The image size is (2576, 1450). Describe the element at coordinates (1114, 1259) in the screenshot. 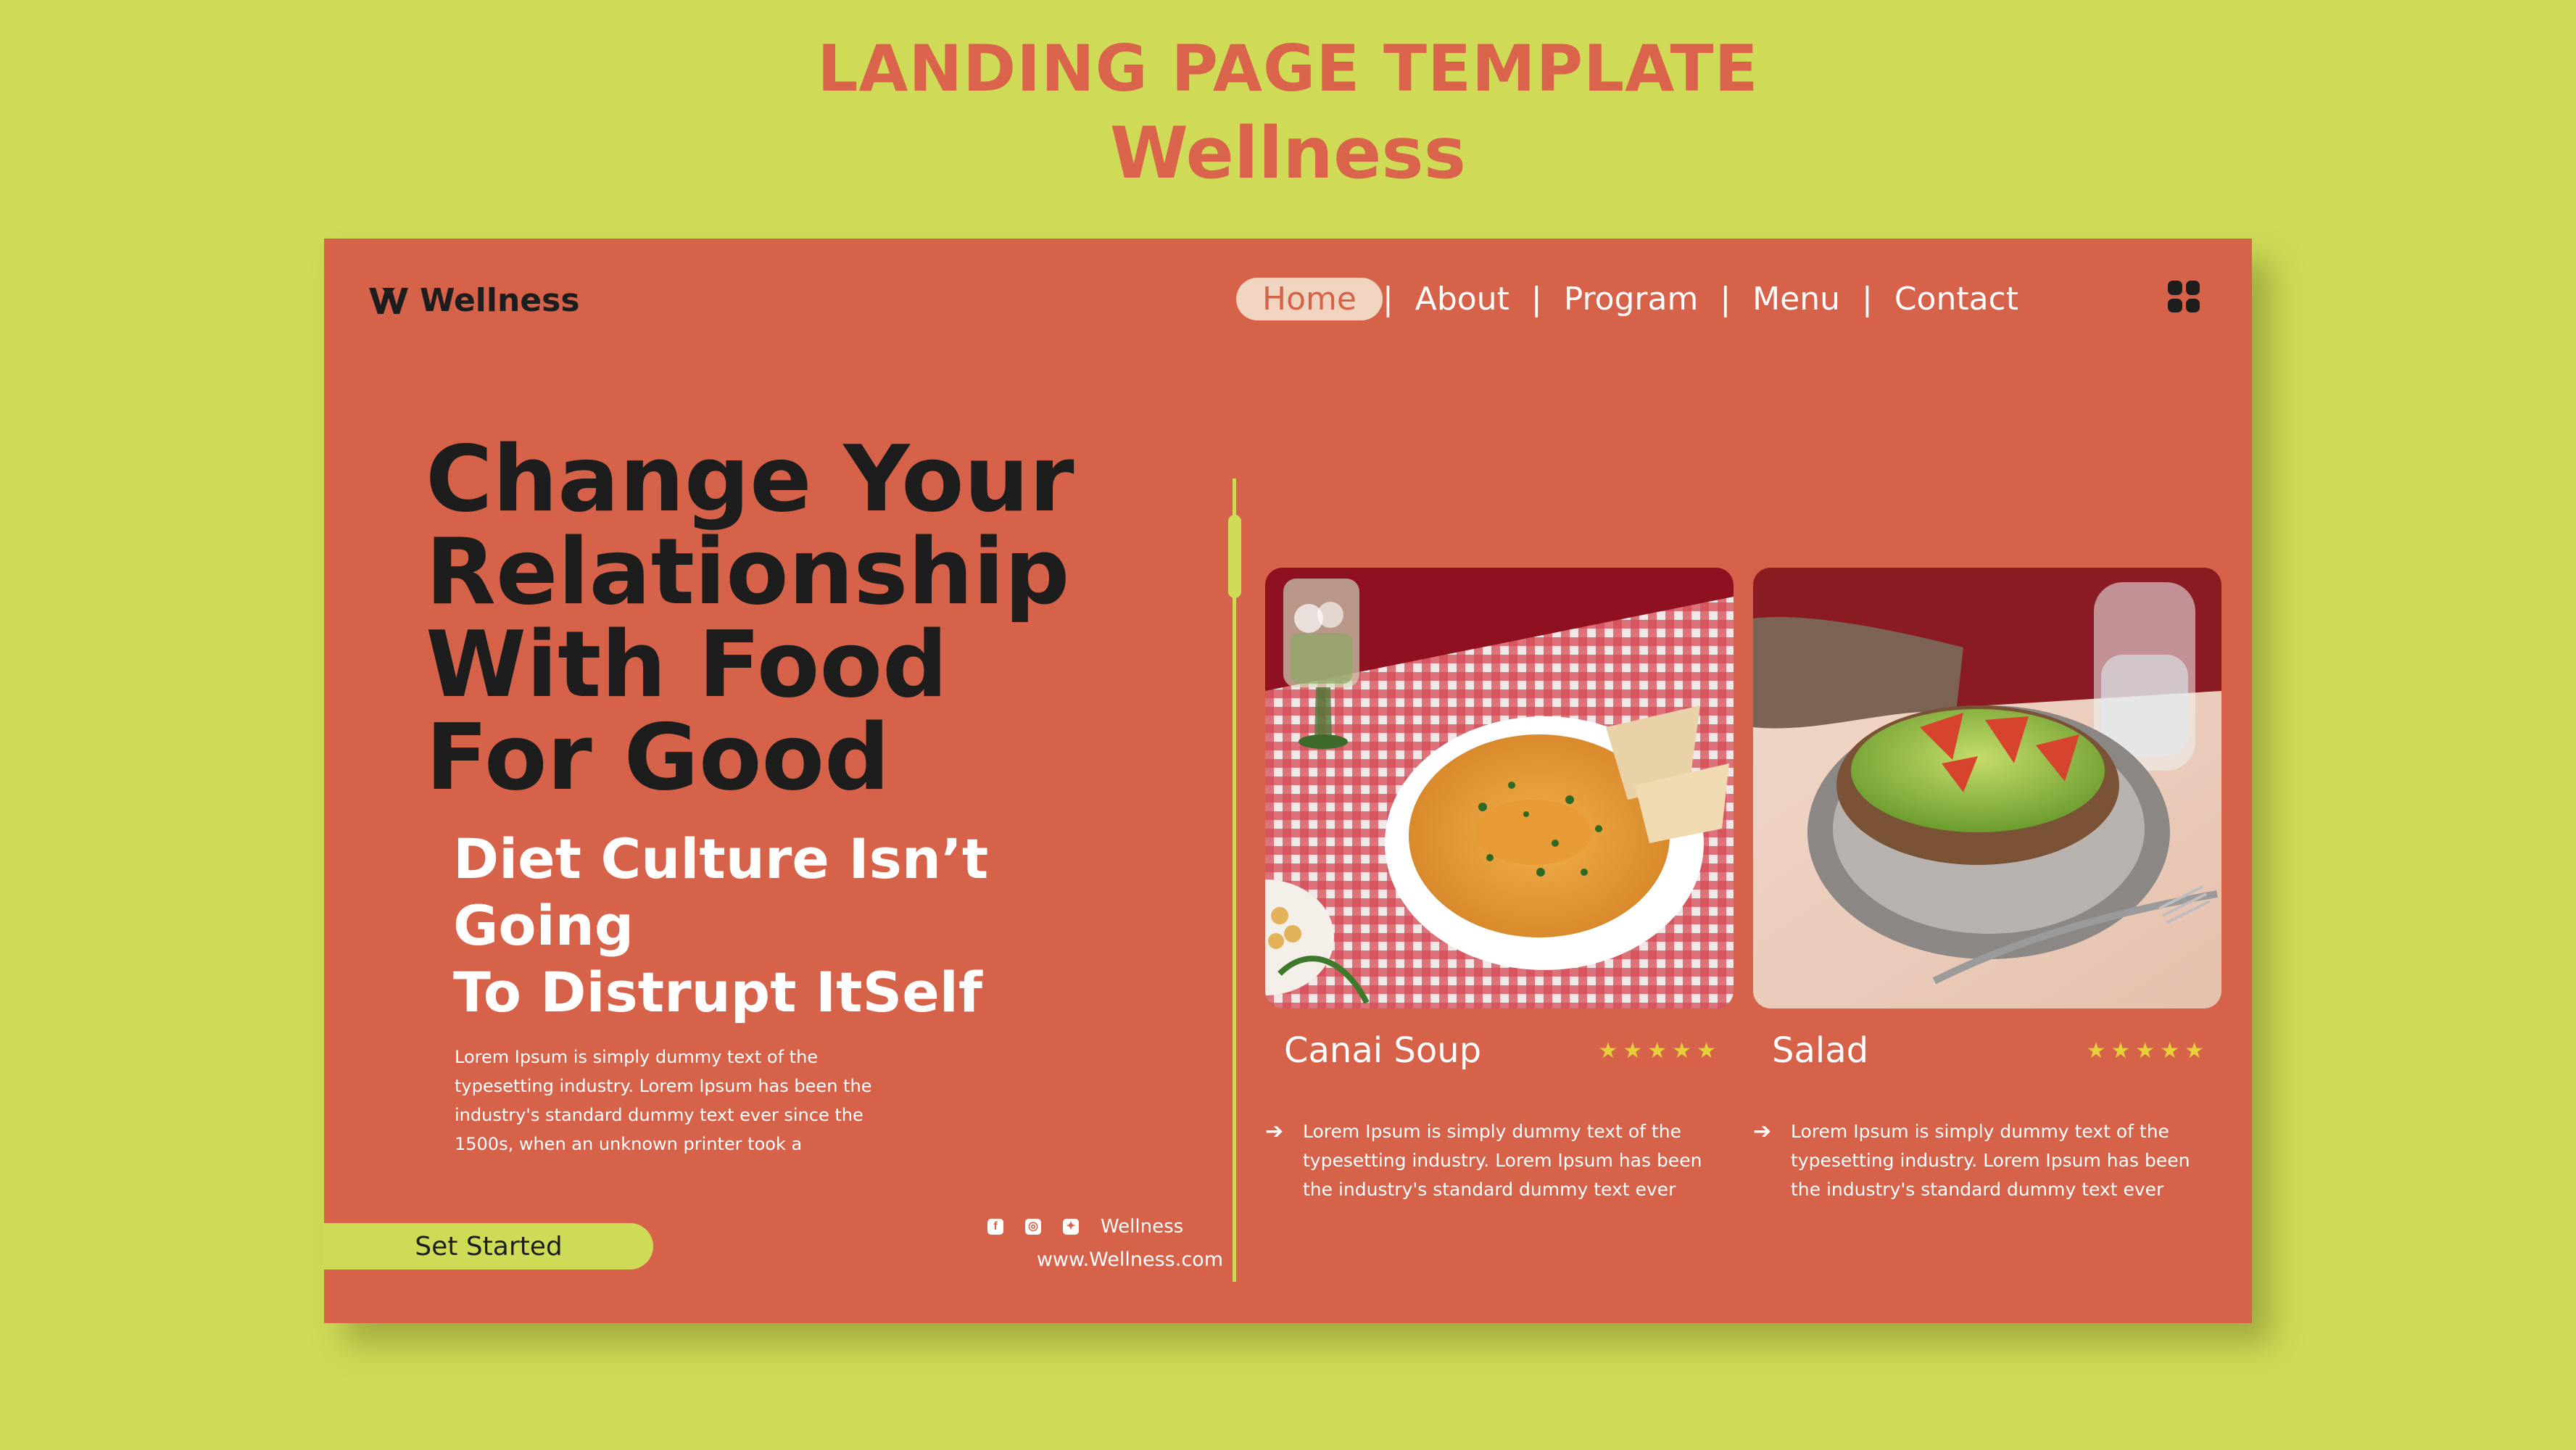

I see `website-link: www.Wellness.com` at that location.